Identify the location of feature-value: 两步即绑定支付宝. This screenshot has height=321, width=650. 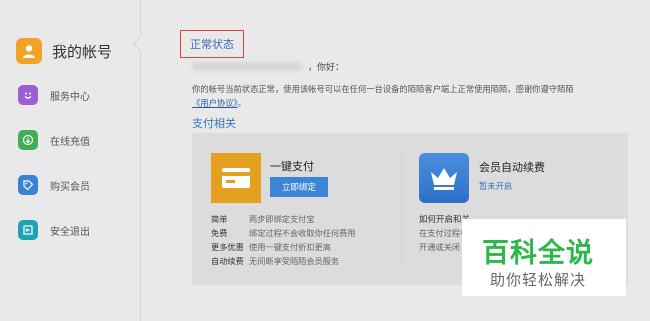
(282, 219).